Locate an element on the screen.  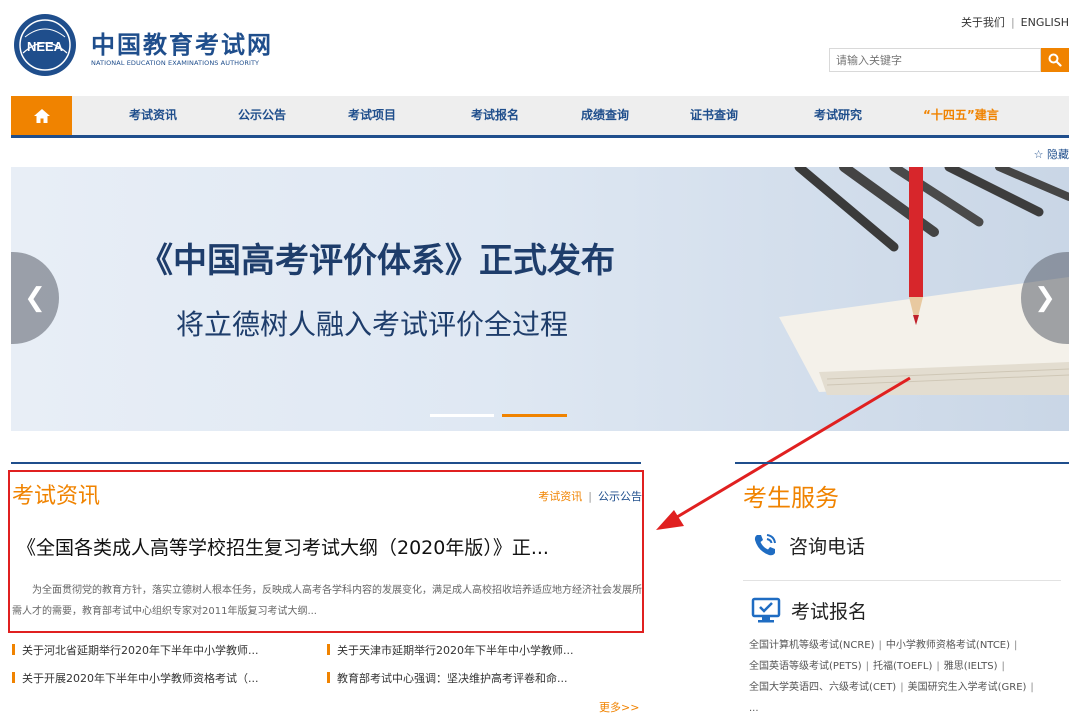
exam-link-ntce: 中小学教师资格考试(NTCE) is located at coordinates (948, 645).